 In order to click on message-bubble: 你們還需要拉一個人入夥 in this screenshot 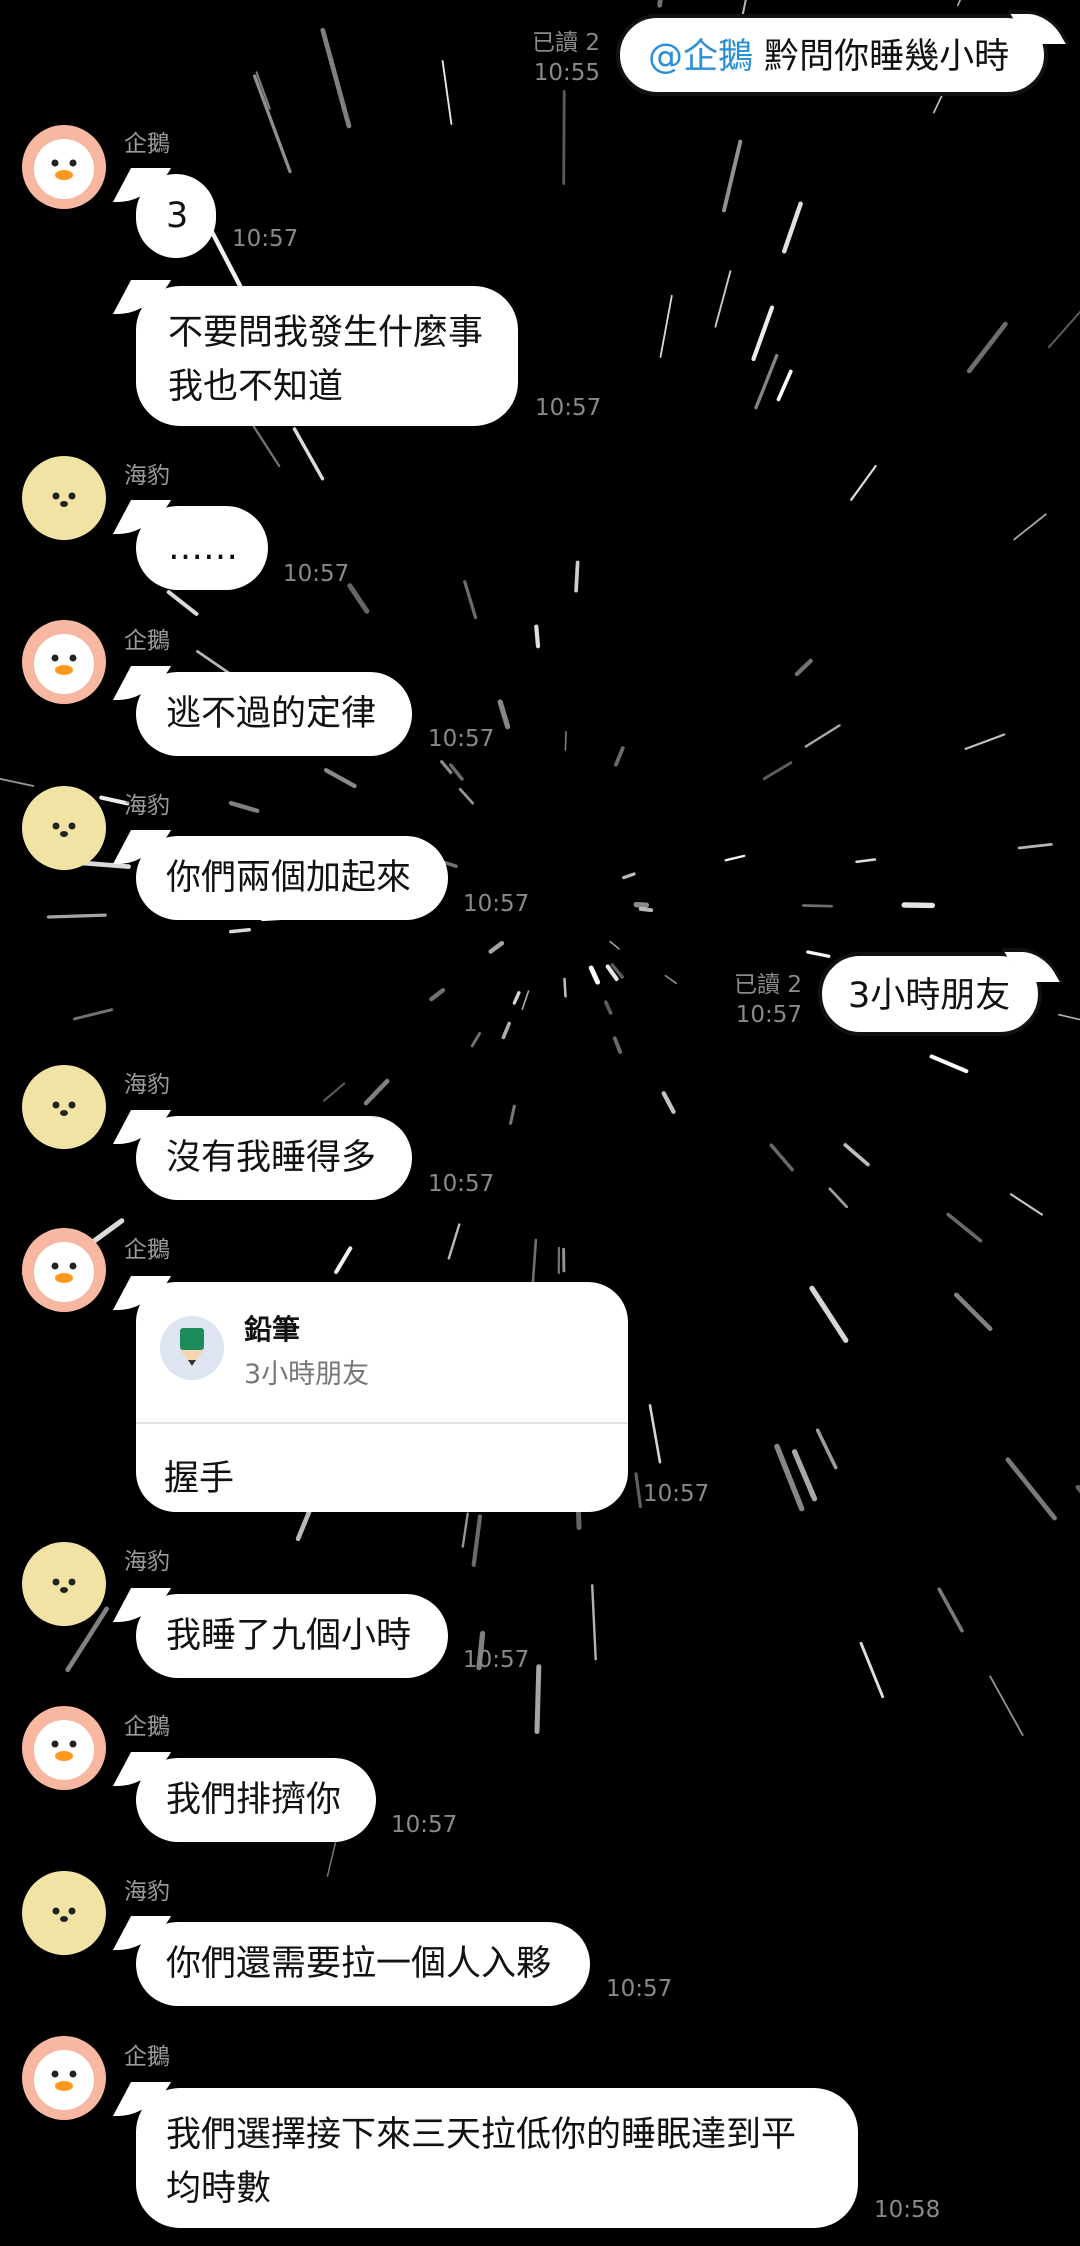, I will do `click(363, 1964)`.